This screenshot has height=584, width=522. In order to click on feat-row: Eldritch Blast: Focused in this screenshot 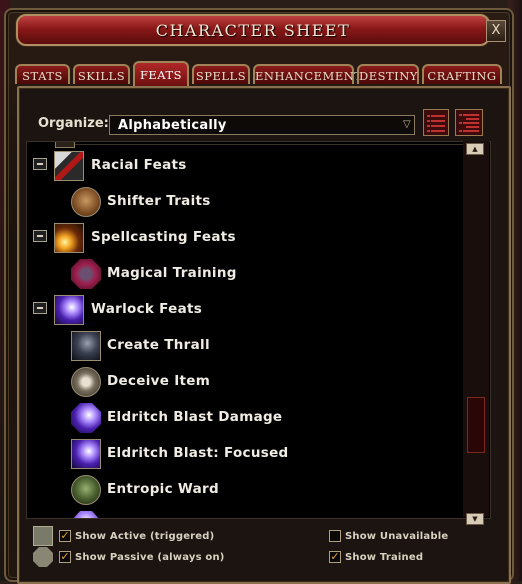, I will do `click(244, 454)`.